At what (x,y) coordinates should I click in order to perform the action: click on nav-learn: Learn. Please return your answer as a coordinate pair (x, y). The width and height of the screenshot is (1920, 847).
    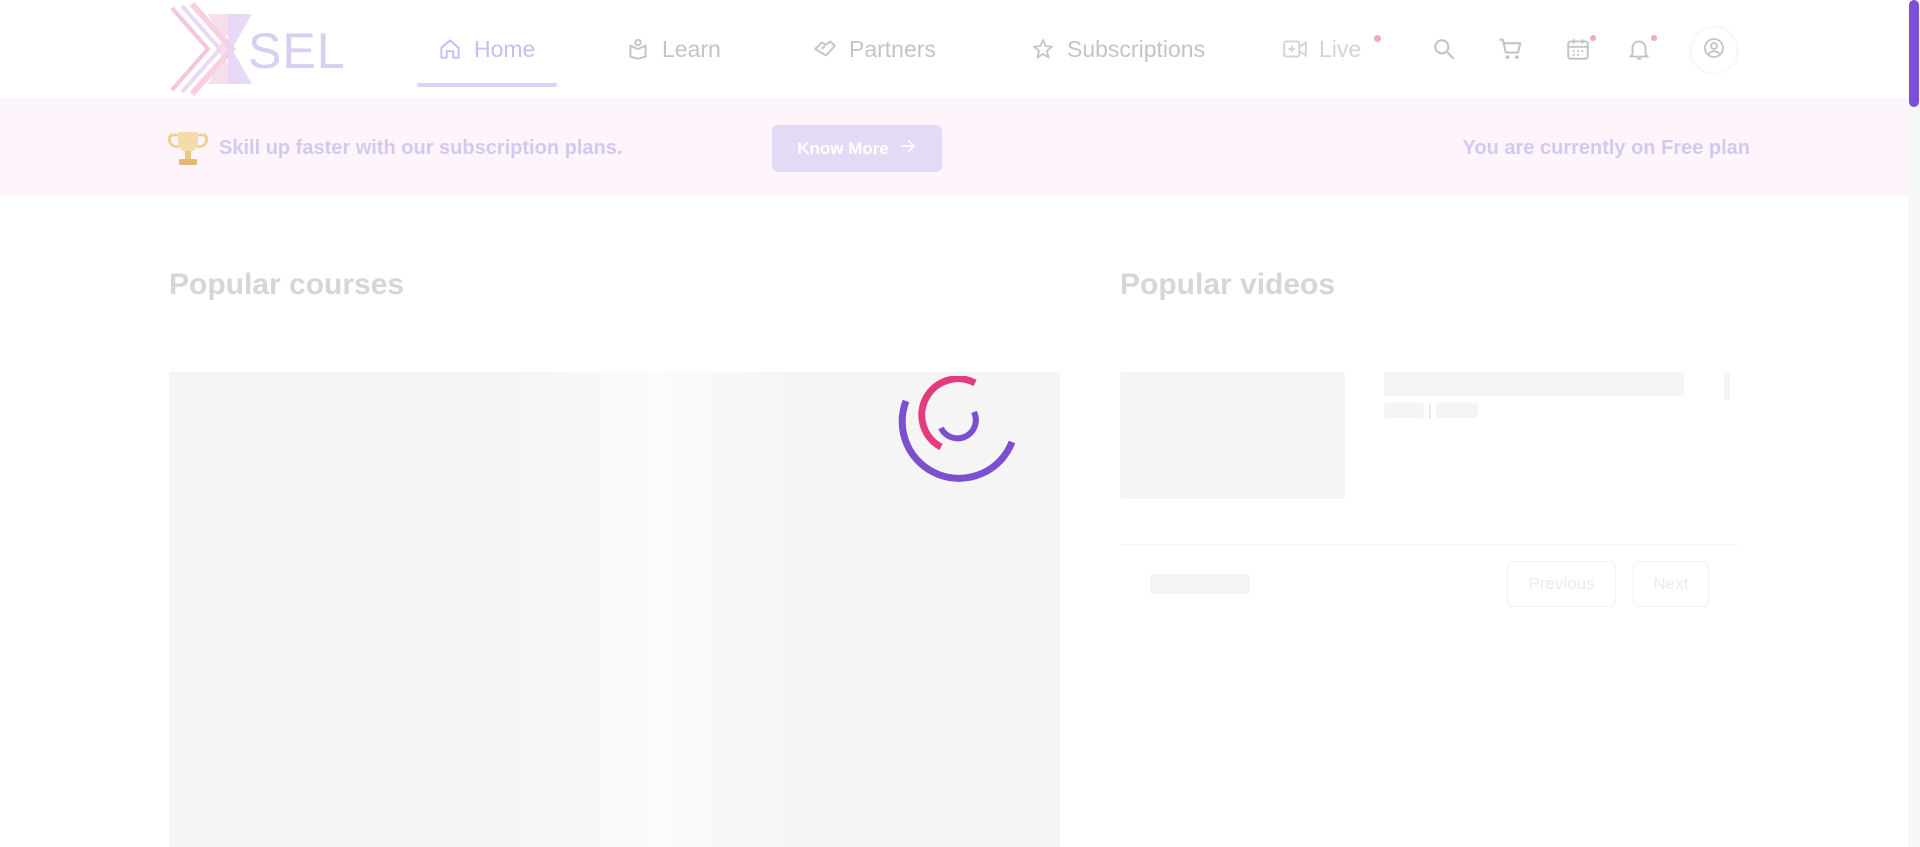
    Looking at the image, I should click on (672, 49).